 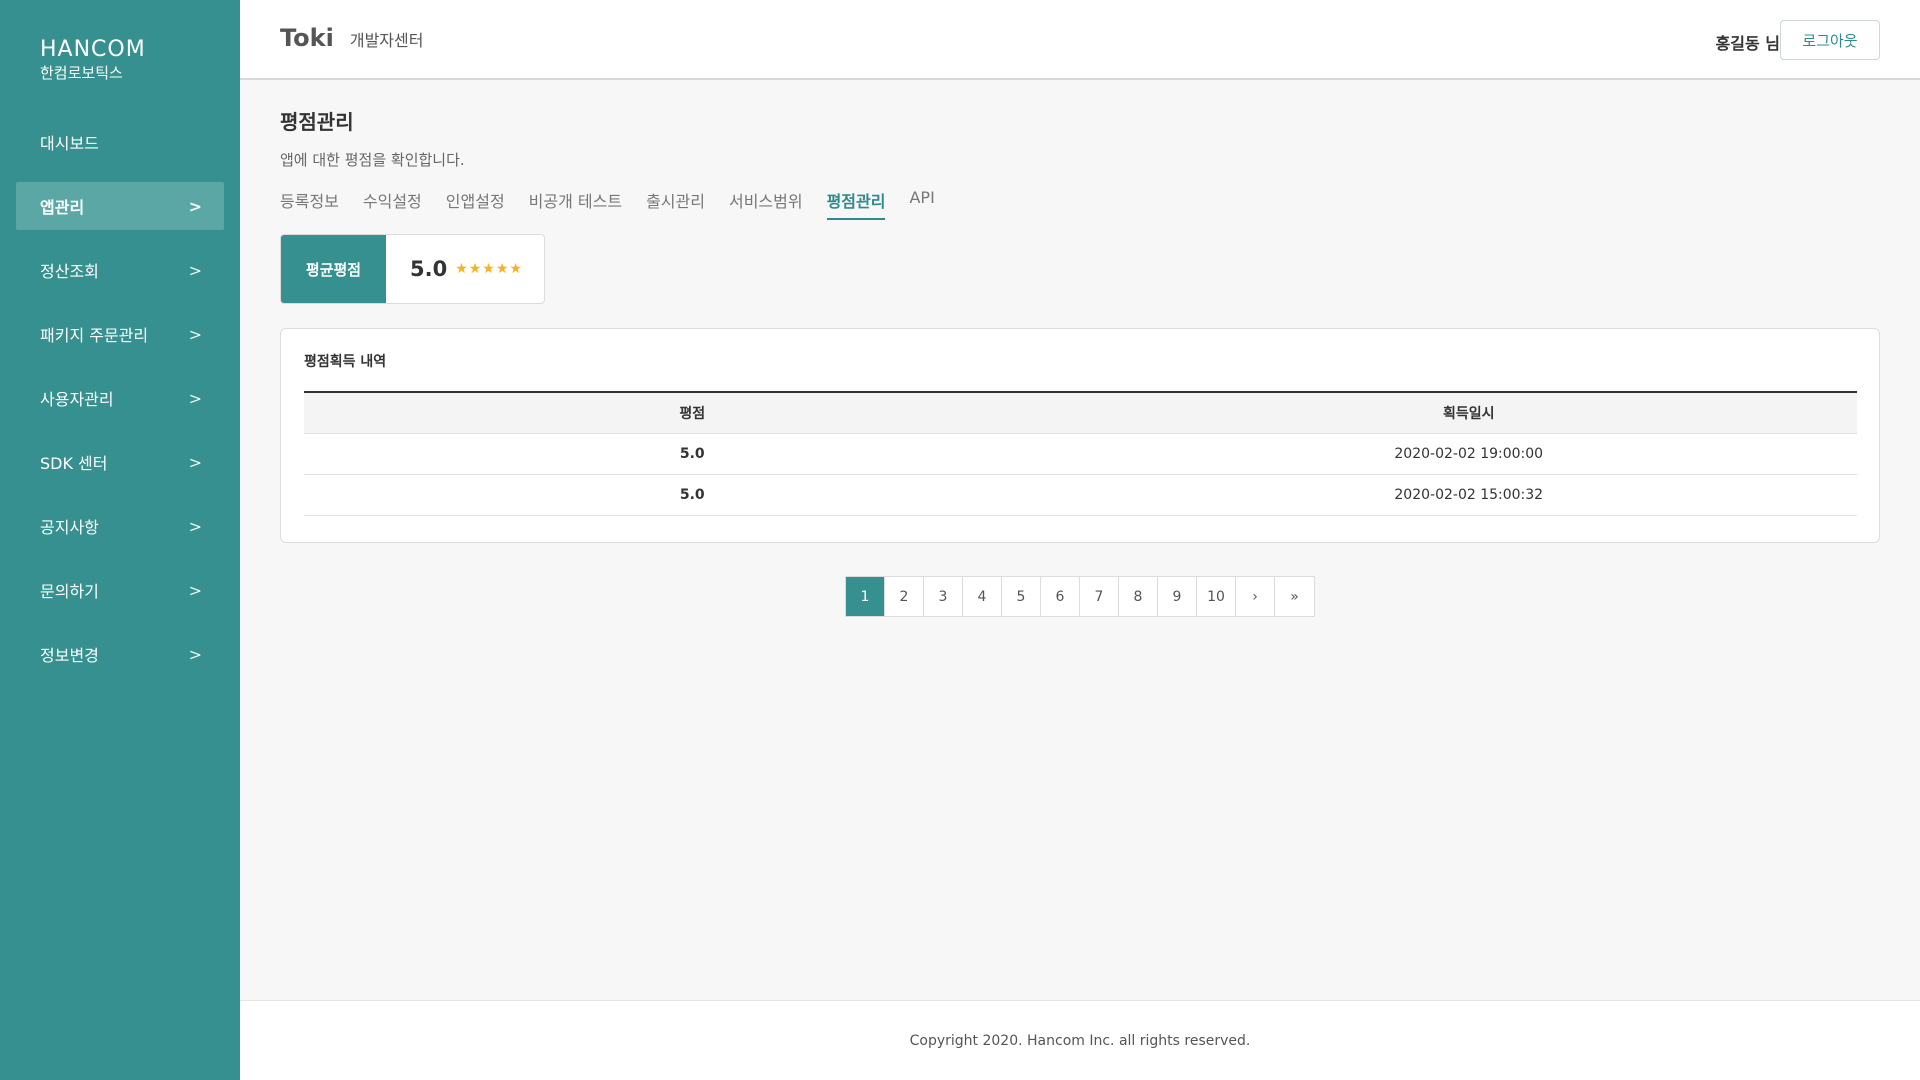 What do you see at coordinates (766, 204) in the screenshot?
I see `tab-service-scope: 서비스범위` at bounding box center [766, 204].